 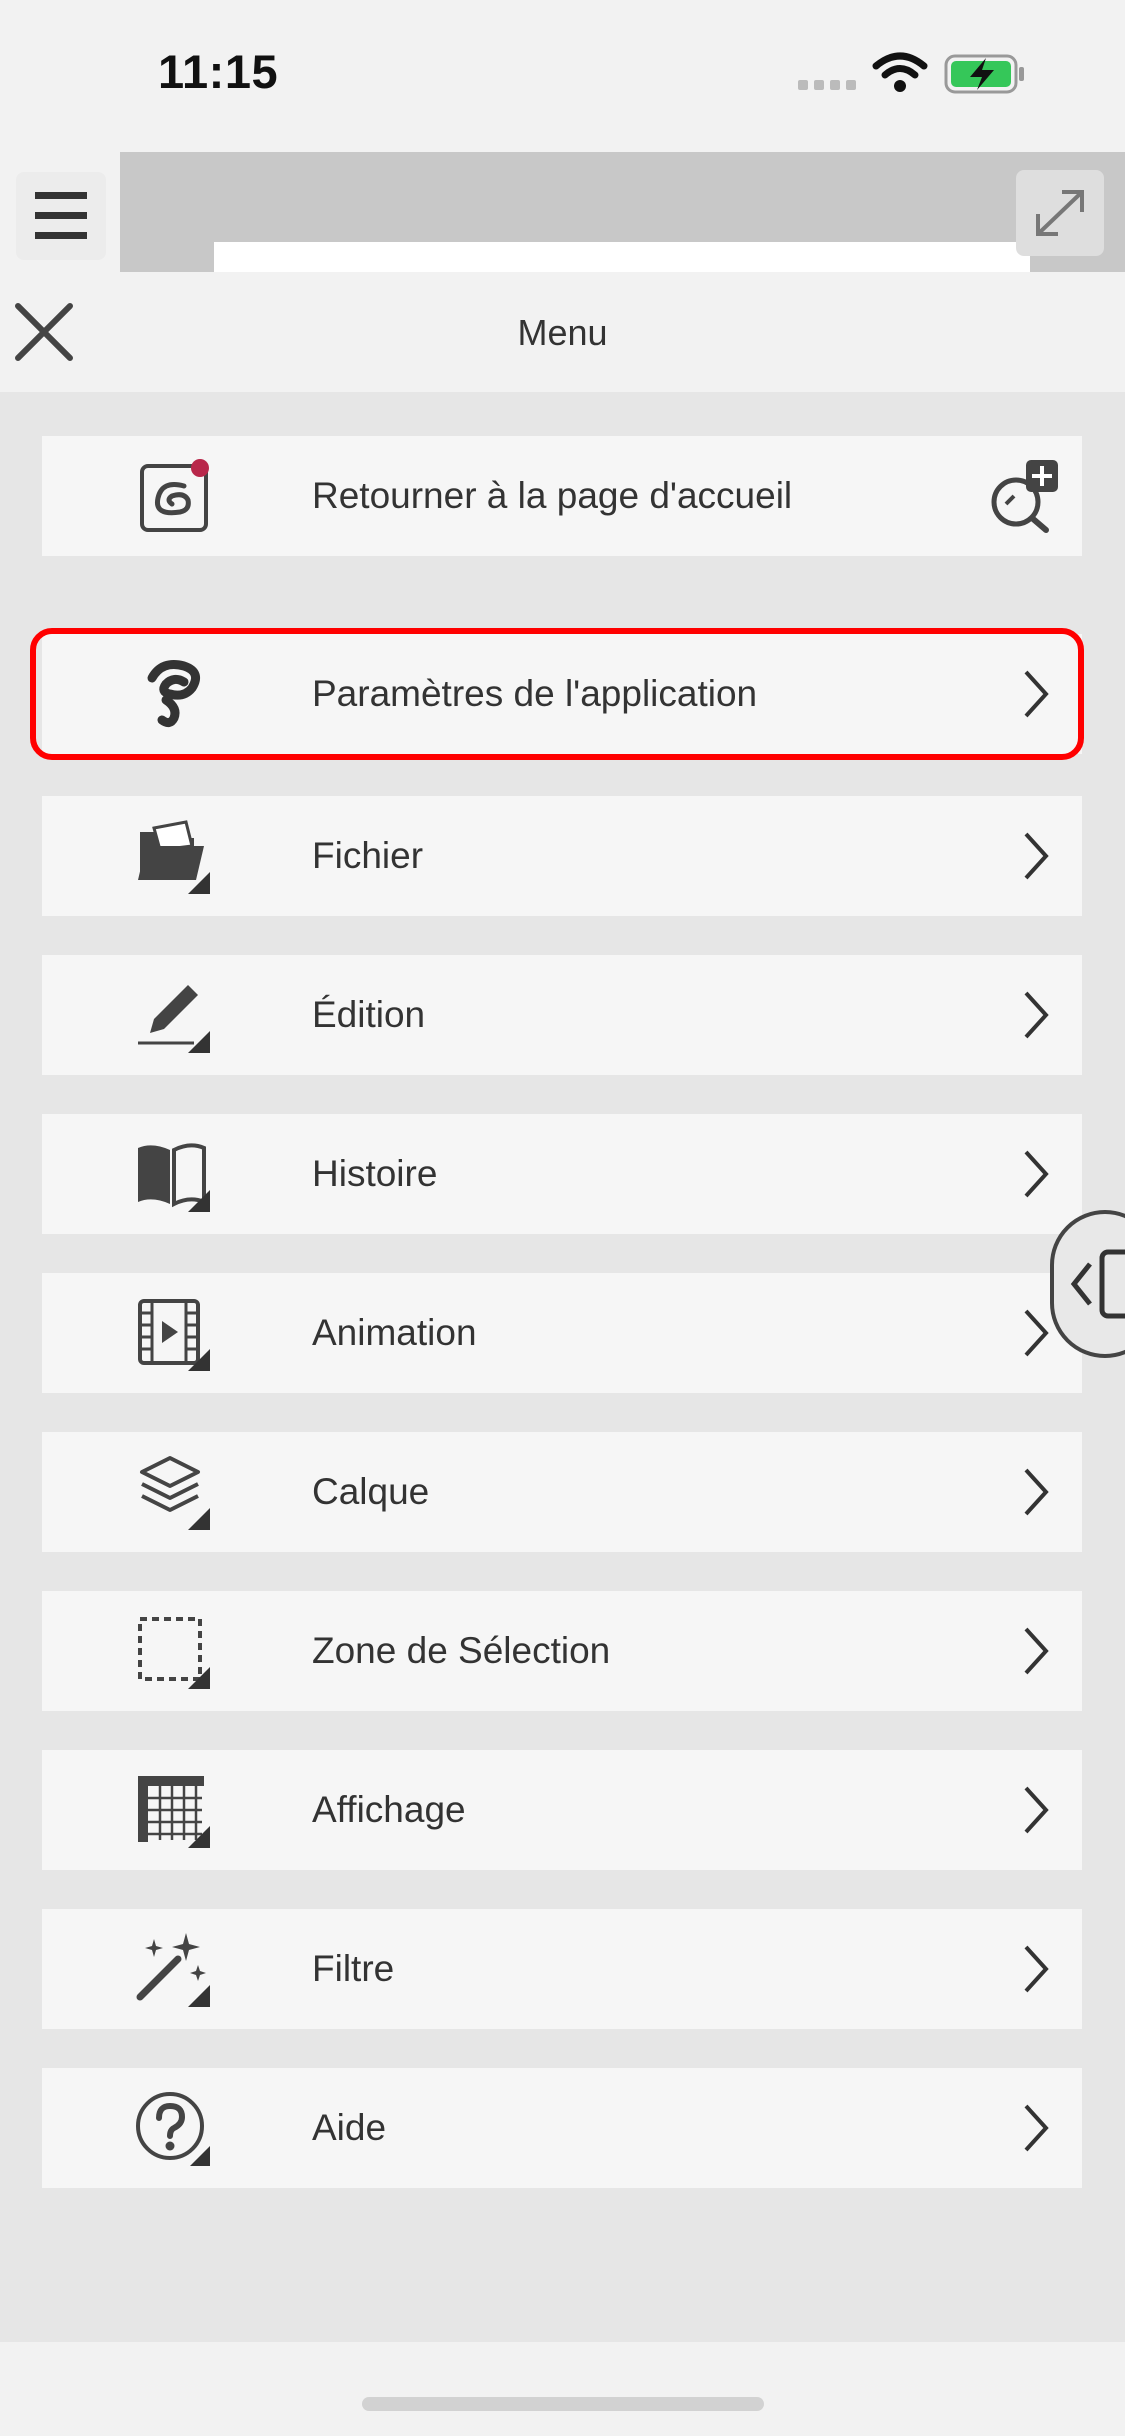 I want to click on menu-item-animation: Animation, so click(x=562, y=1333).